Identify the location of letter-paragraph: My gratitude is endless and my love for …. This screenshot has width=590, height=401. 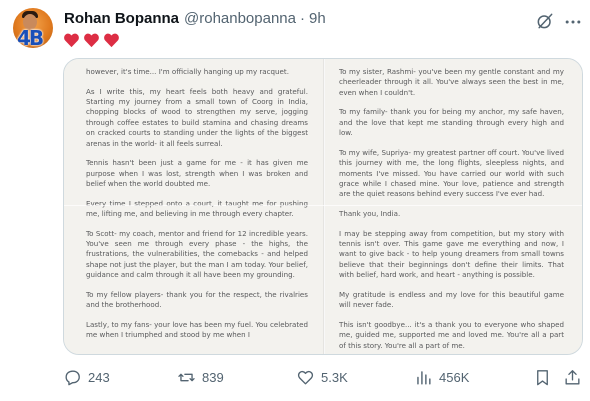
(451, 299).